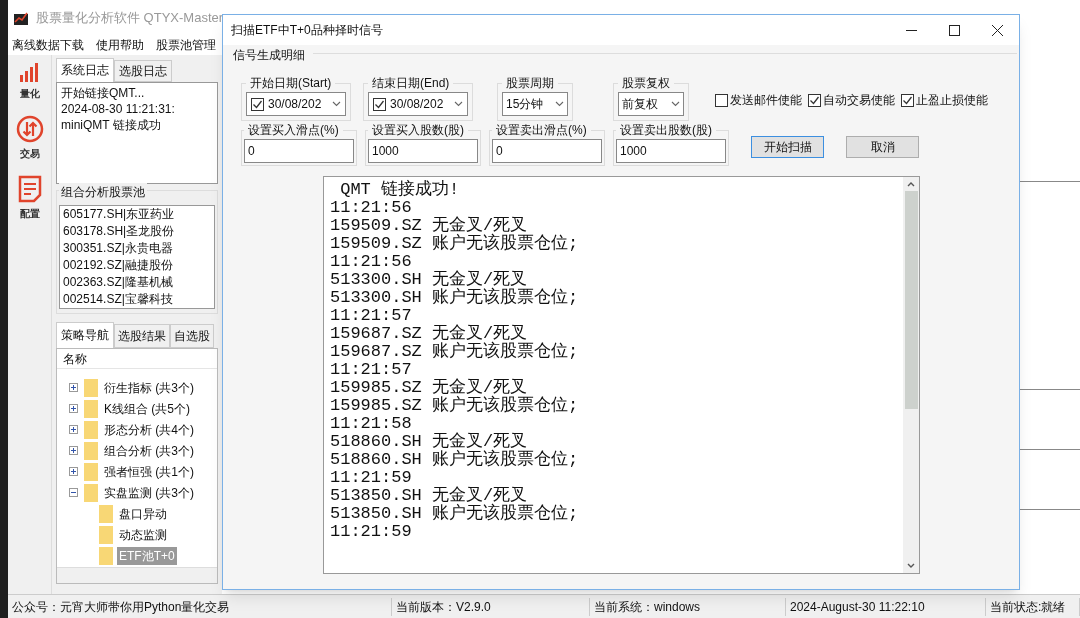 Image resolution: width=1080 pixels, height=618 pixels. Describe the element at coordinates (149, 387) in the screenshot. I see `tree-item: 衍生指标 (共3个)` at that location.